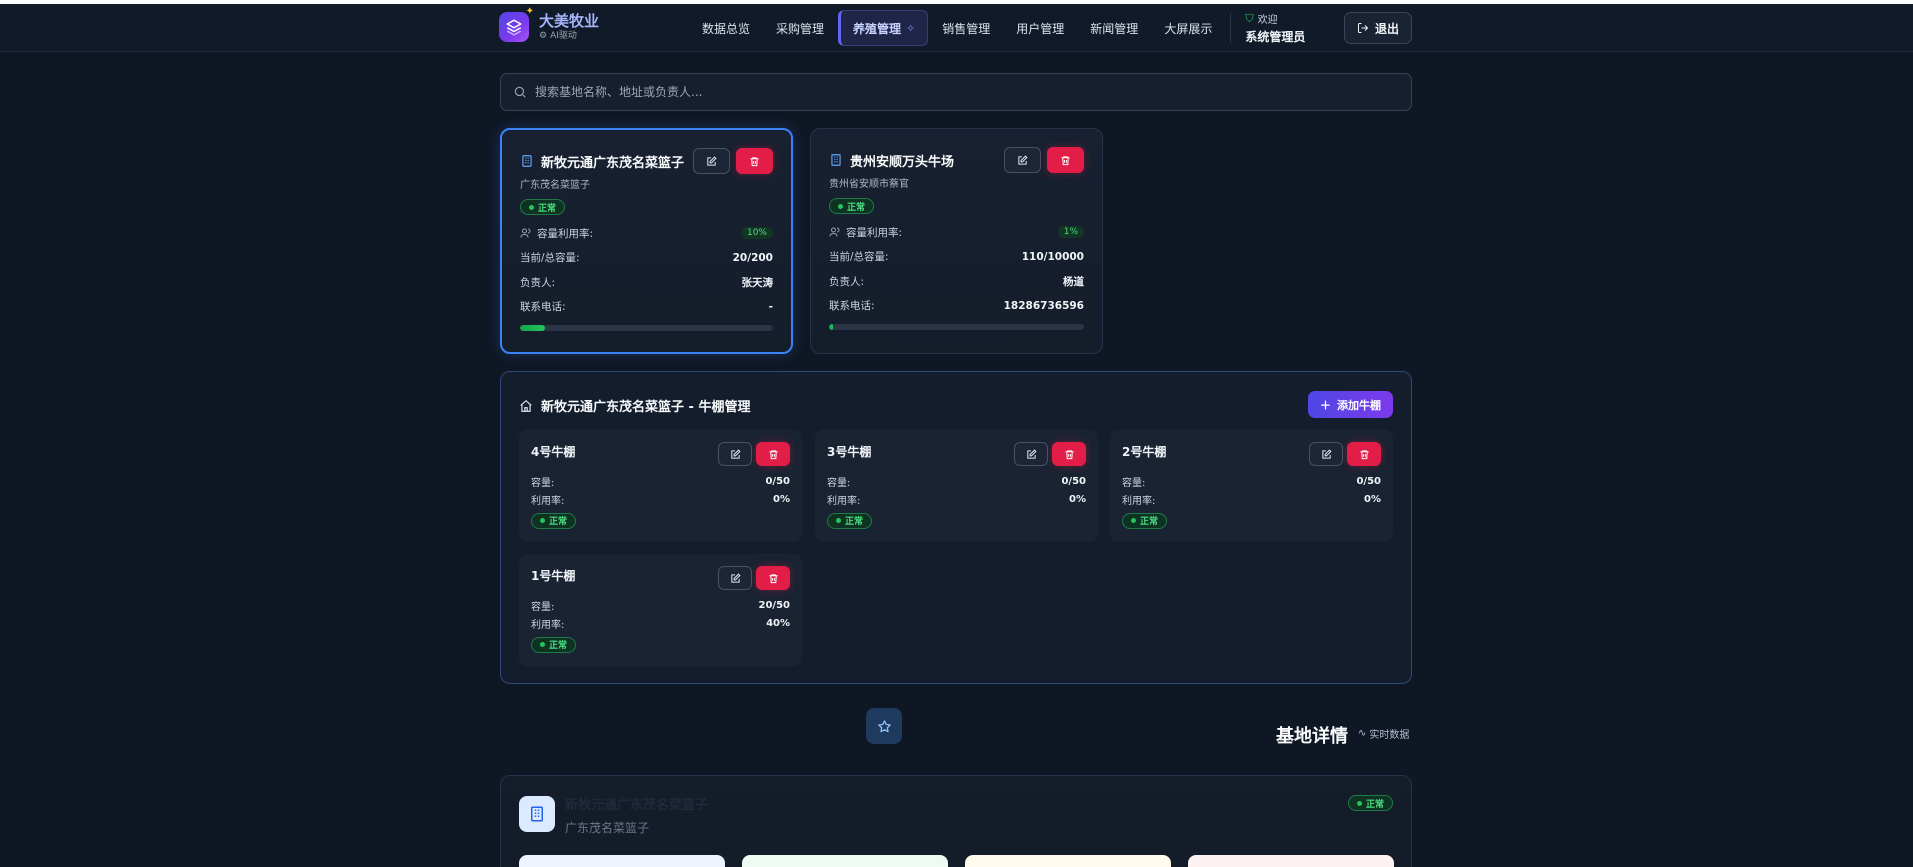 This screenshot has width=1913, height=867. I want to click on capacity-progress-bar, so click(956, 327).